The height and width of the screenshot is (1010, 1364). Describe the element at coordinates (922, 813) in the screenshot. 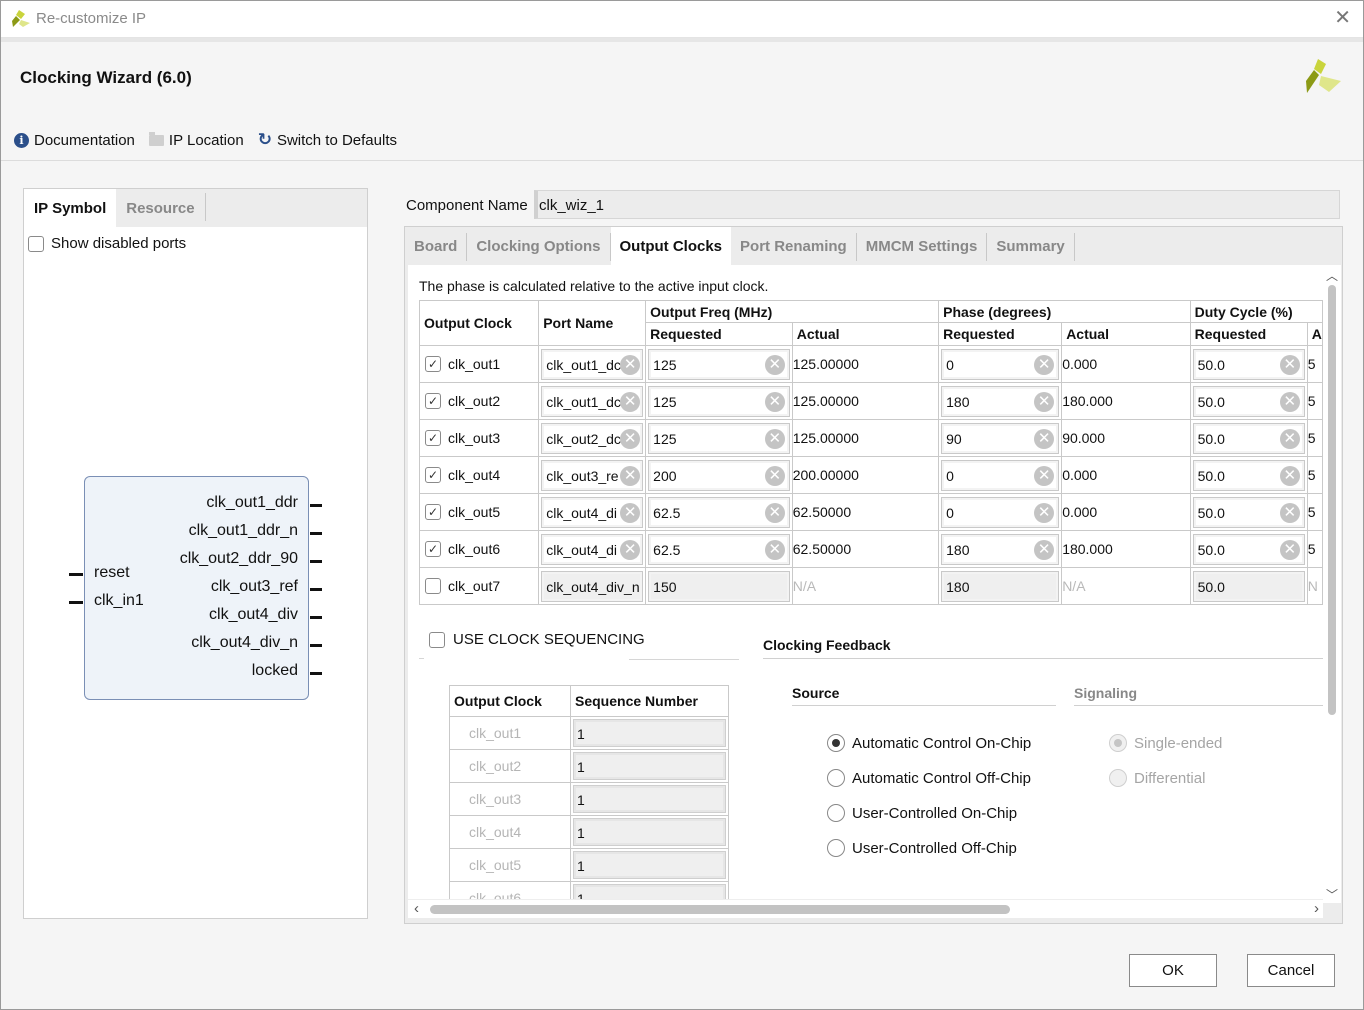

I see `radio-user-controlled-on-chip: User-Controlled On-Chip` at that location.